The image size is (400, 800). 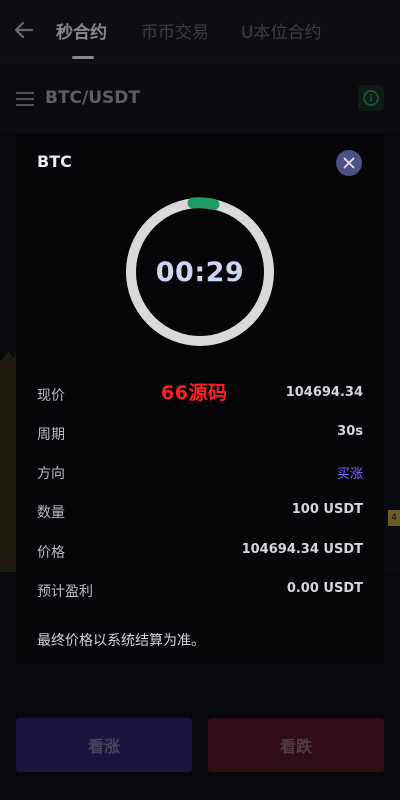 I want to click on close-button, so click(x=349, y=163).